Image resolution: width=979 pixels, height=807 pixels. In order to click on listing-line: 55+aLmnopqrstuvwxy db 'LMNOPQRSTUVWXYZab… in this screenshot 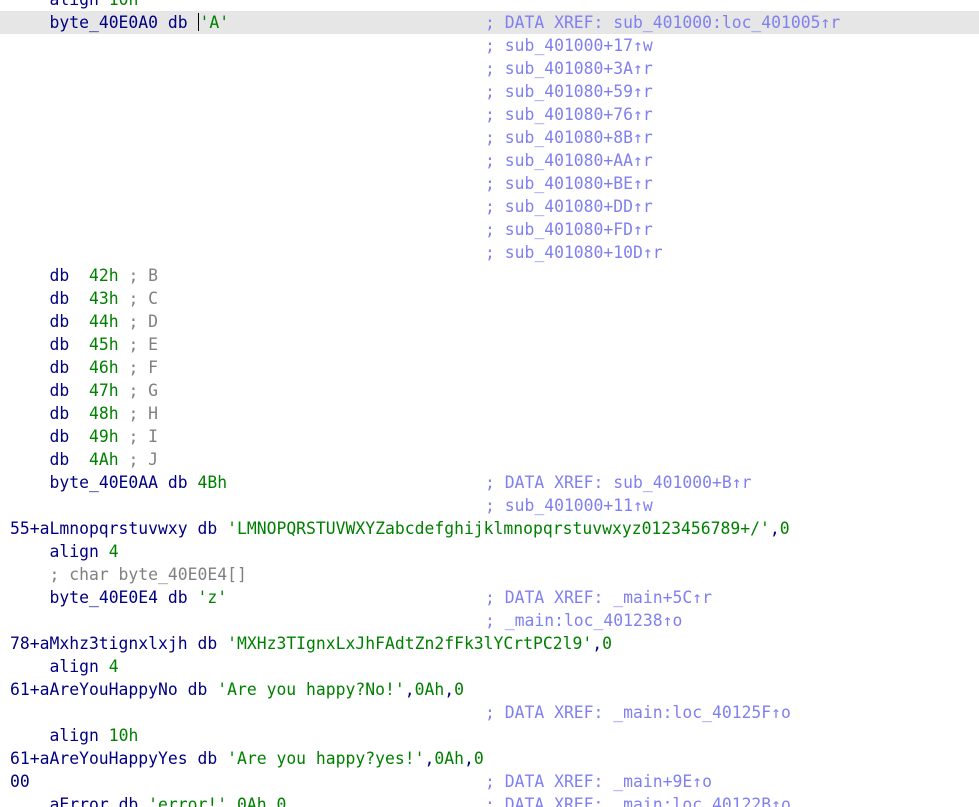, I will do `click(489, 528)`.